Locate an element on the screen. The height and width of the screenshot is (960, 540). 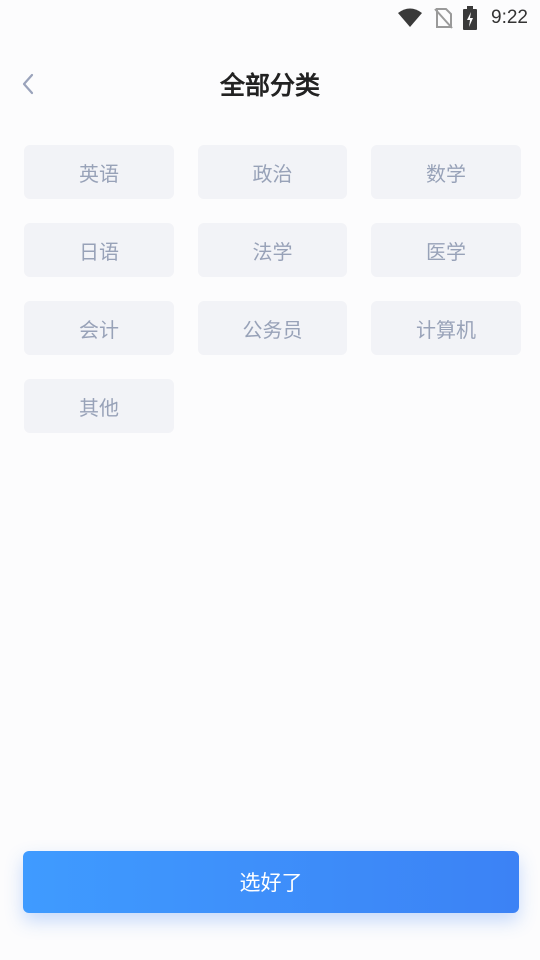
category-chip-math: 数学 is located at coordinates (446, 172).